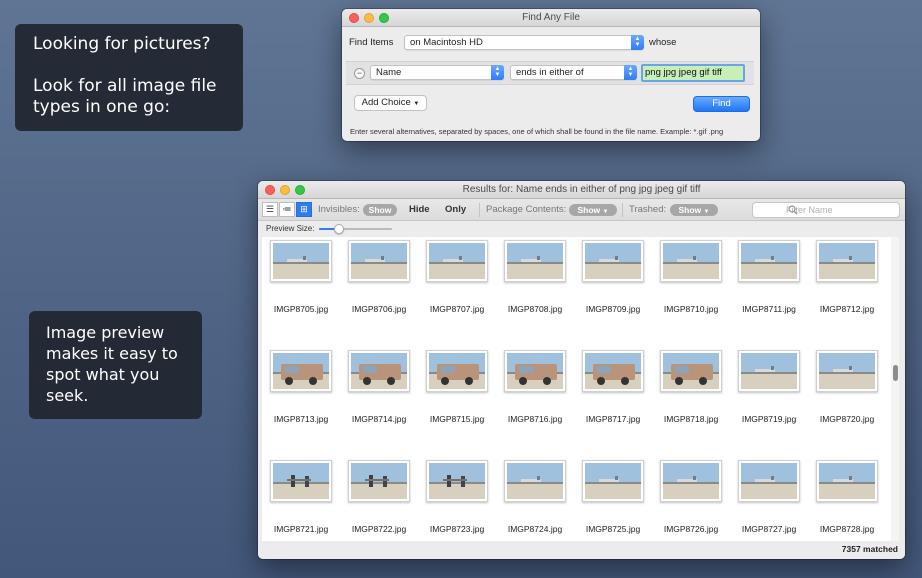  I want to click on result-item: IMGP8711.jpg, so click(769, 290).